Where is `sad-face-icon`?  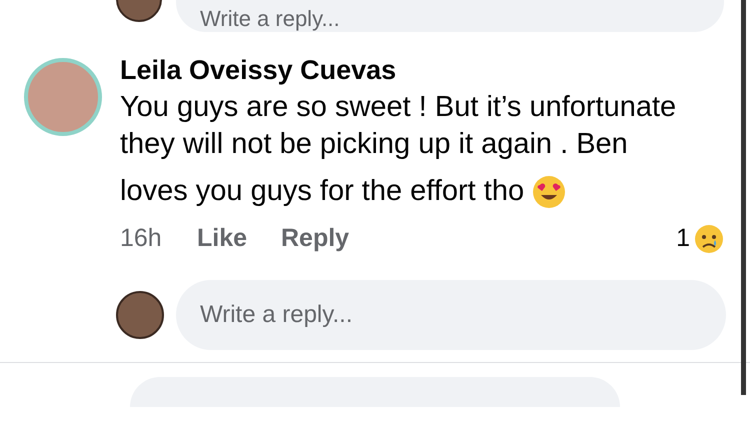
sad-face-icon is located at coordinates (709, 239).